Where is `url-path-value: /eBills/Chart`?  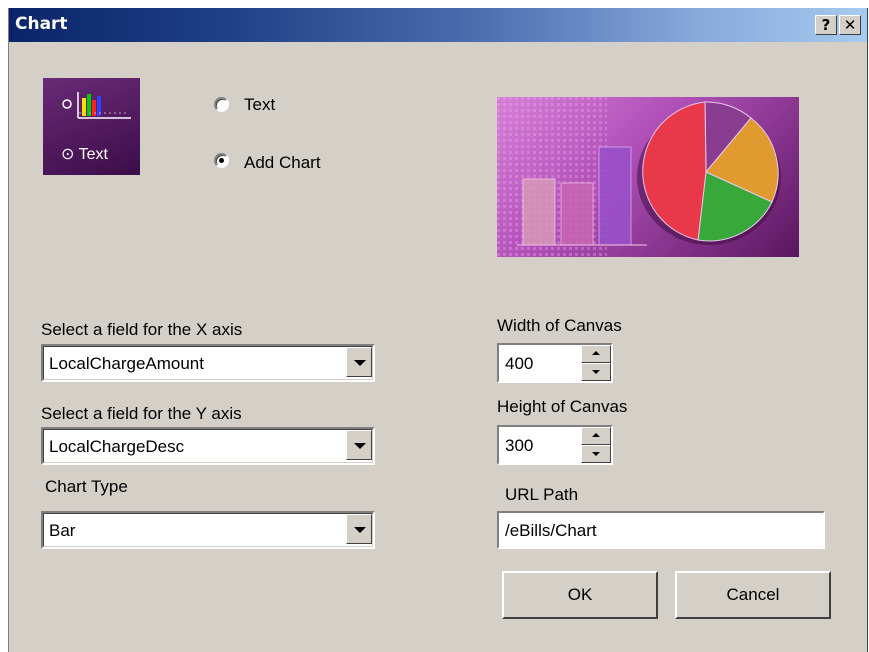 url-path-value: /eBills/Chart is located at coordinates (551, 530).